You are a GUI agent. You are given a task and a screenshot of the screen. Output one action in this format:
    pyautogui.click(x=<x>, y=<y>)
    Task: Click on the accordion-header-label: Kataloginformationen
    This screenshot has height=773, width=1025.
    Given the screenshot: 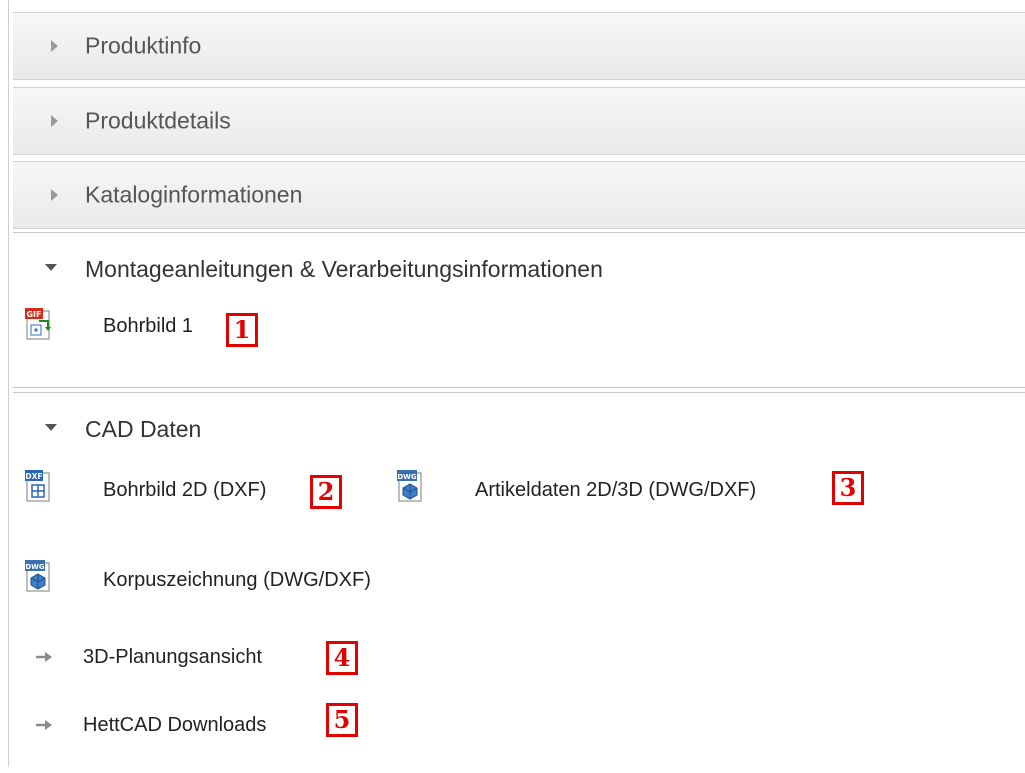 What is the action you would take?
    pyautogui.click(x=194, y=194)
    